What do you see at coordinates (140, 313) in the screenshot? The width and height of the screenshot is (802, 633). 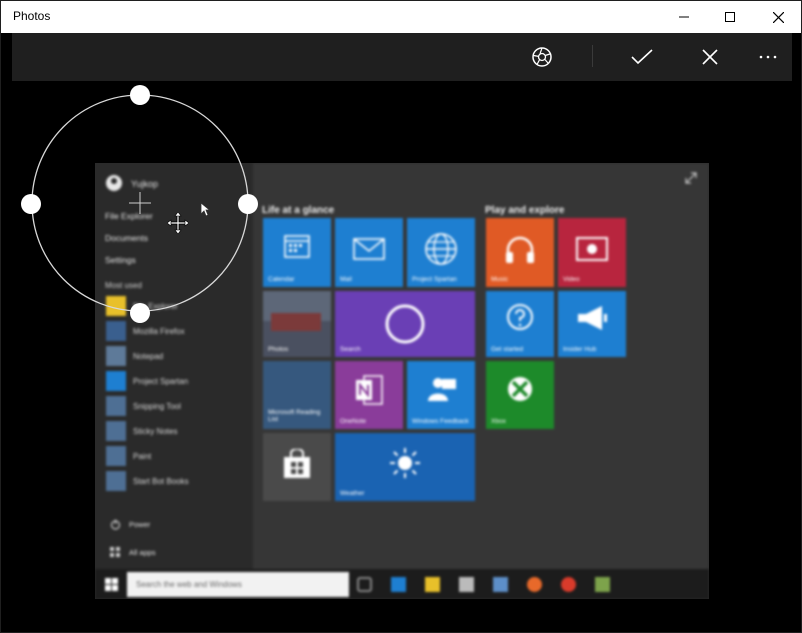 I see `crop-handle-bottom` at bounding box center [140, 313].